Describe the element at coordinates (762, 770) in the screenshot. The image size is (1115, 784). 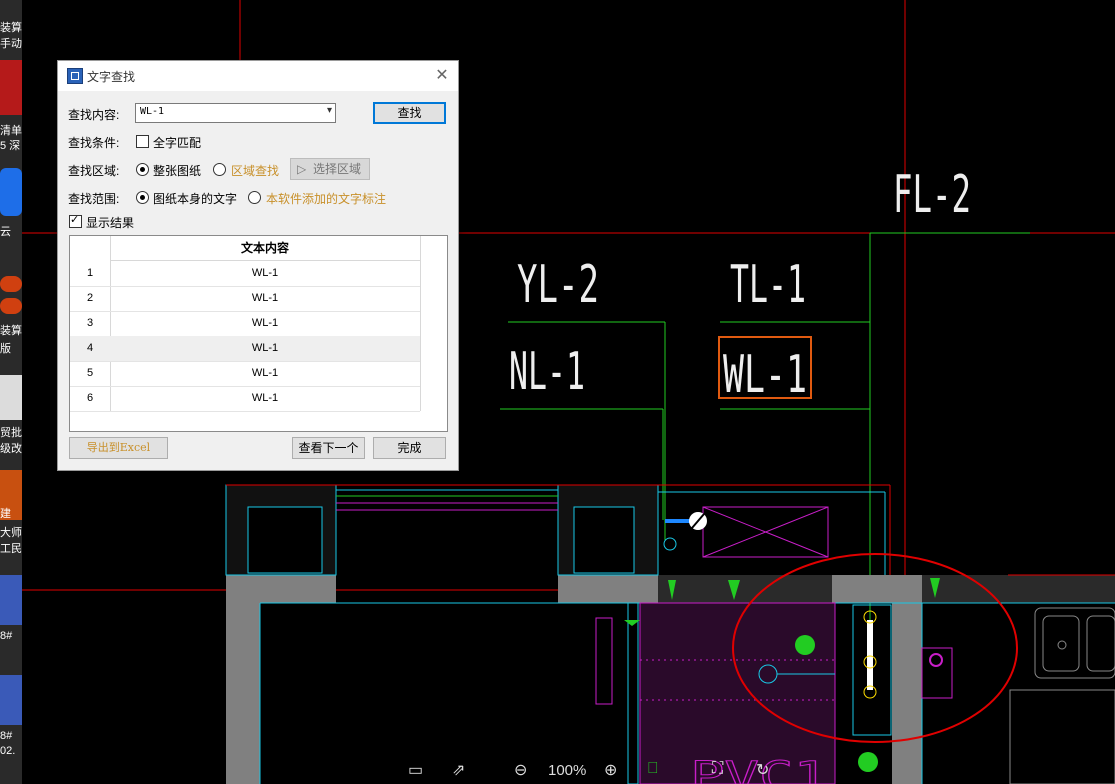
I see `rotate-icon: ↻` at that location.